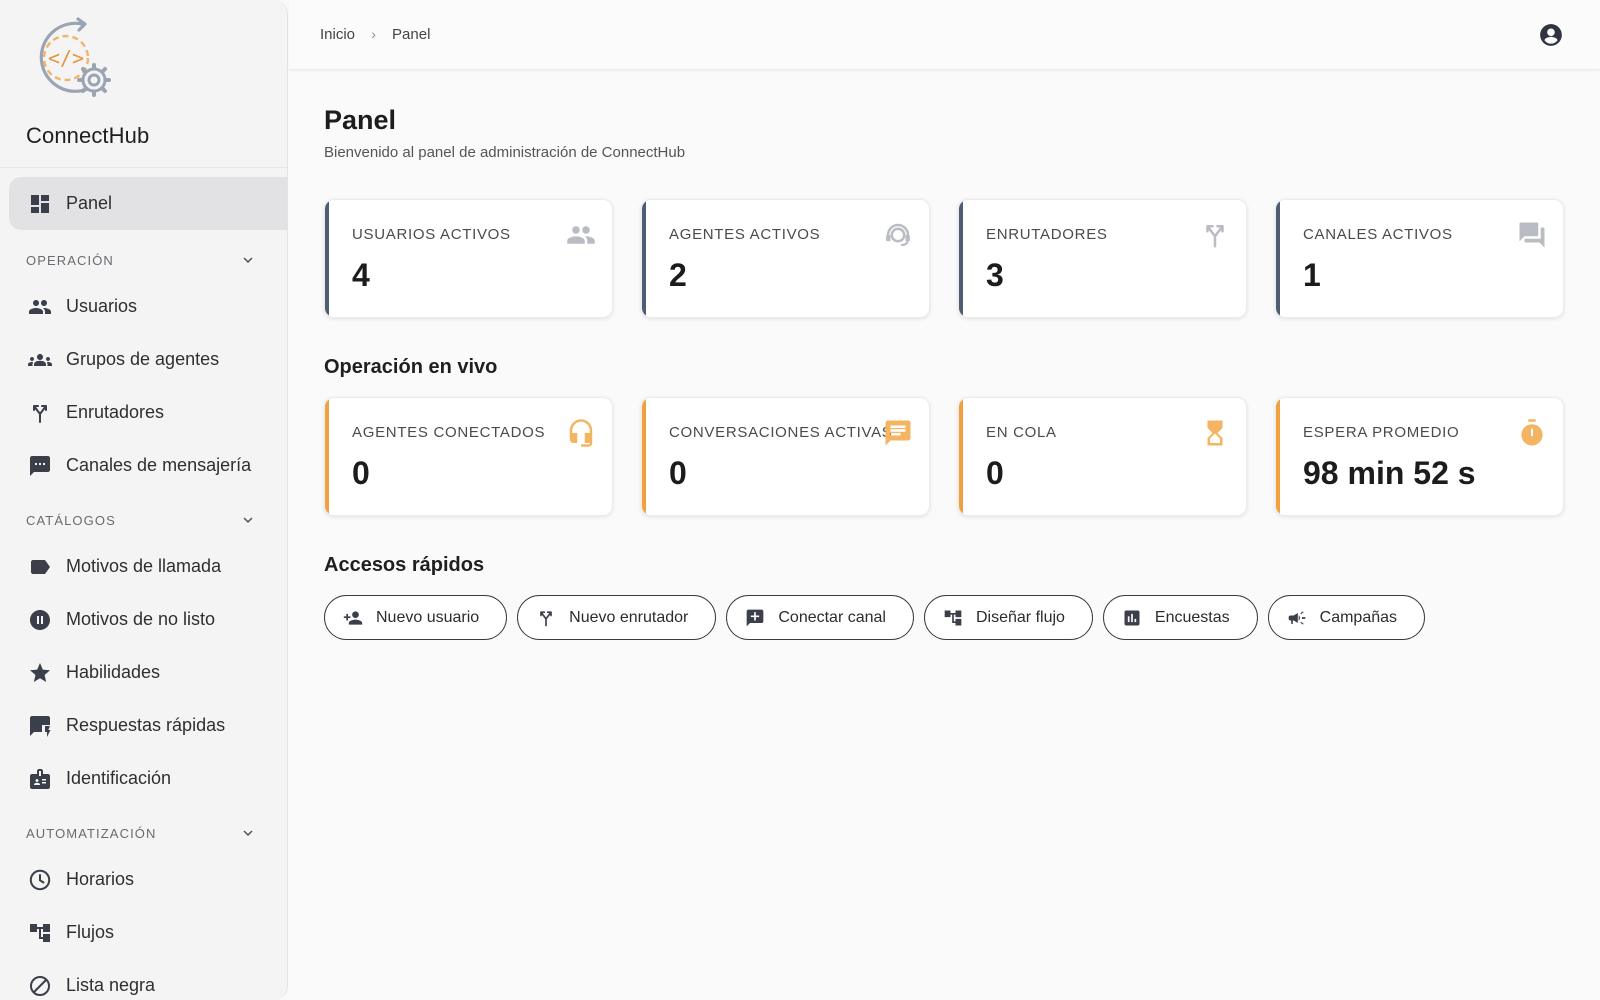 The image size is (1600, 1000). I want to click on logo-icon: </>, so click(75, 57).